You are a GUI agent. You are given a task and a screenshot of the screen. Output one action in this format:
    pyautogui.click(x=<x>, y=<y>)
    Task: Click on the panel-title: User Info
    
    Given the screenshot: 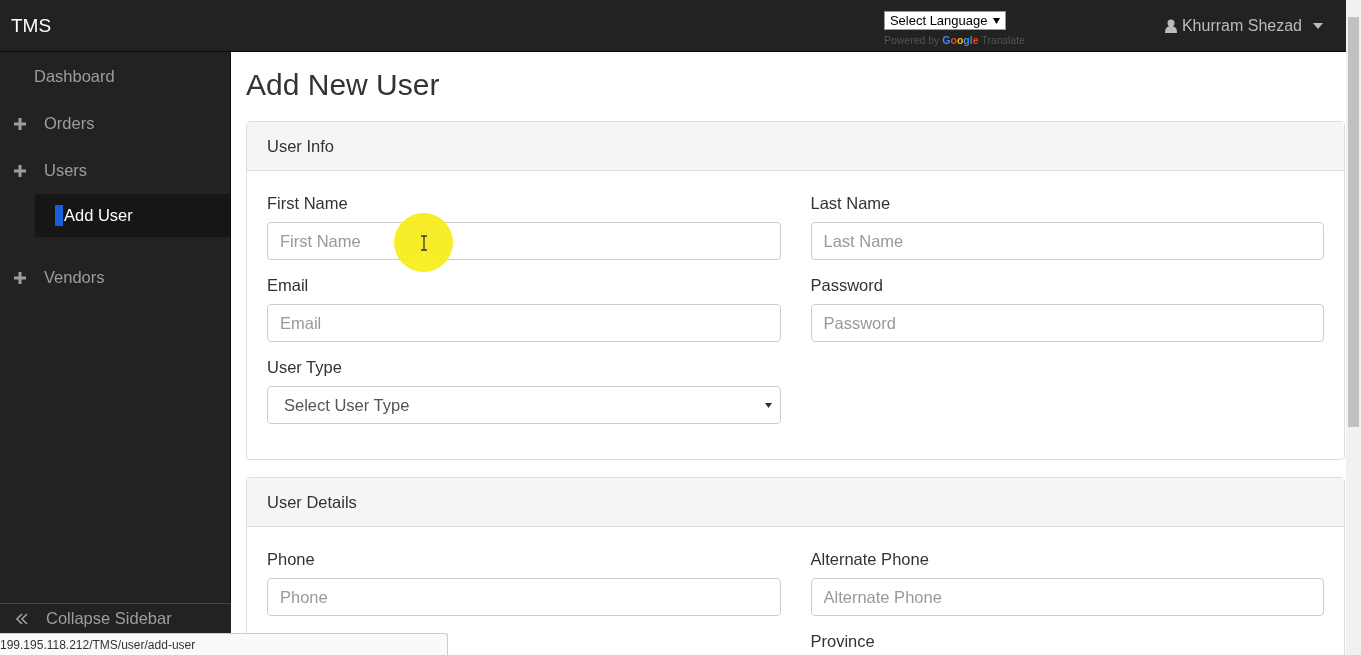 What is the action you would take?
    pyautogui.click(x=300, y=146)
    